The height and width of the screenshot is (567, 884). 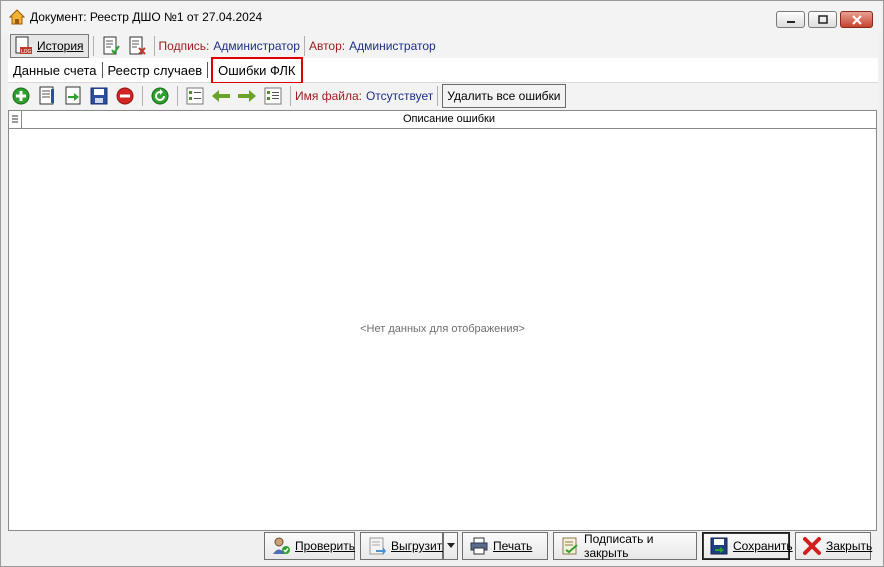 I want to click on minimize-button, so click(x=790, y=19).